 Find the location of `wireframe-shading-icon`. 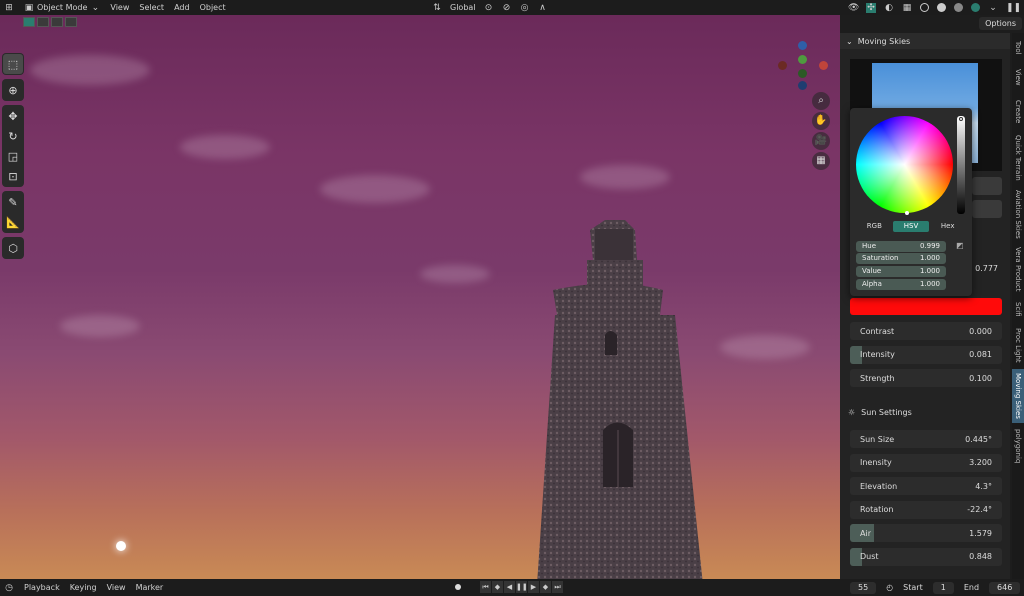

wireframe-shading-icon is located at coordinates (924, 7).